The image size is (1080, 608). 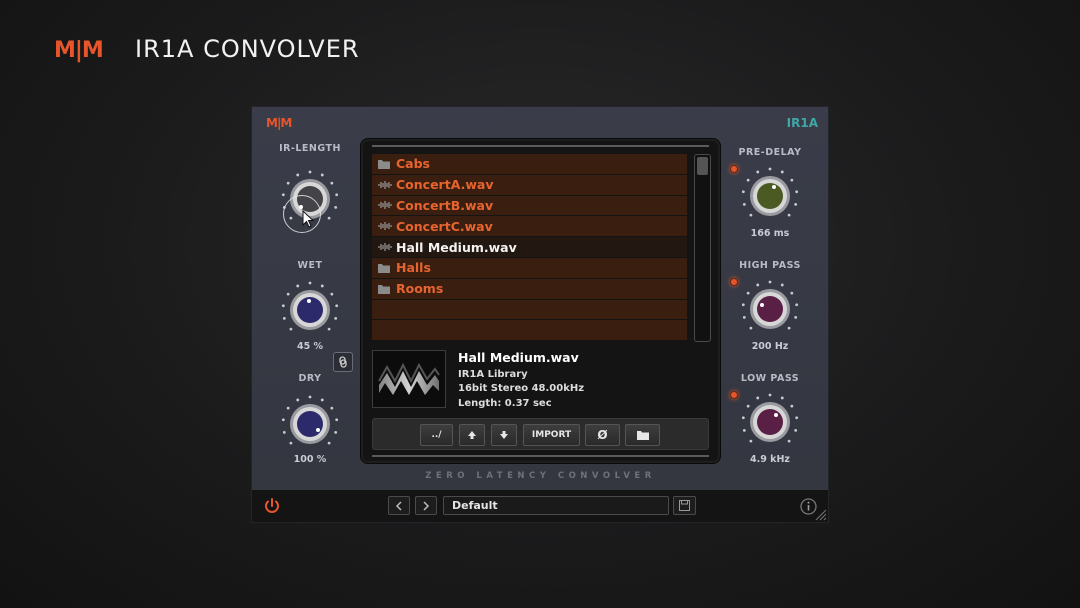 I want to click on link-button, so click(x=343, y=362).